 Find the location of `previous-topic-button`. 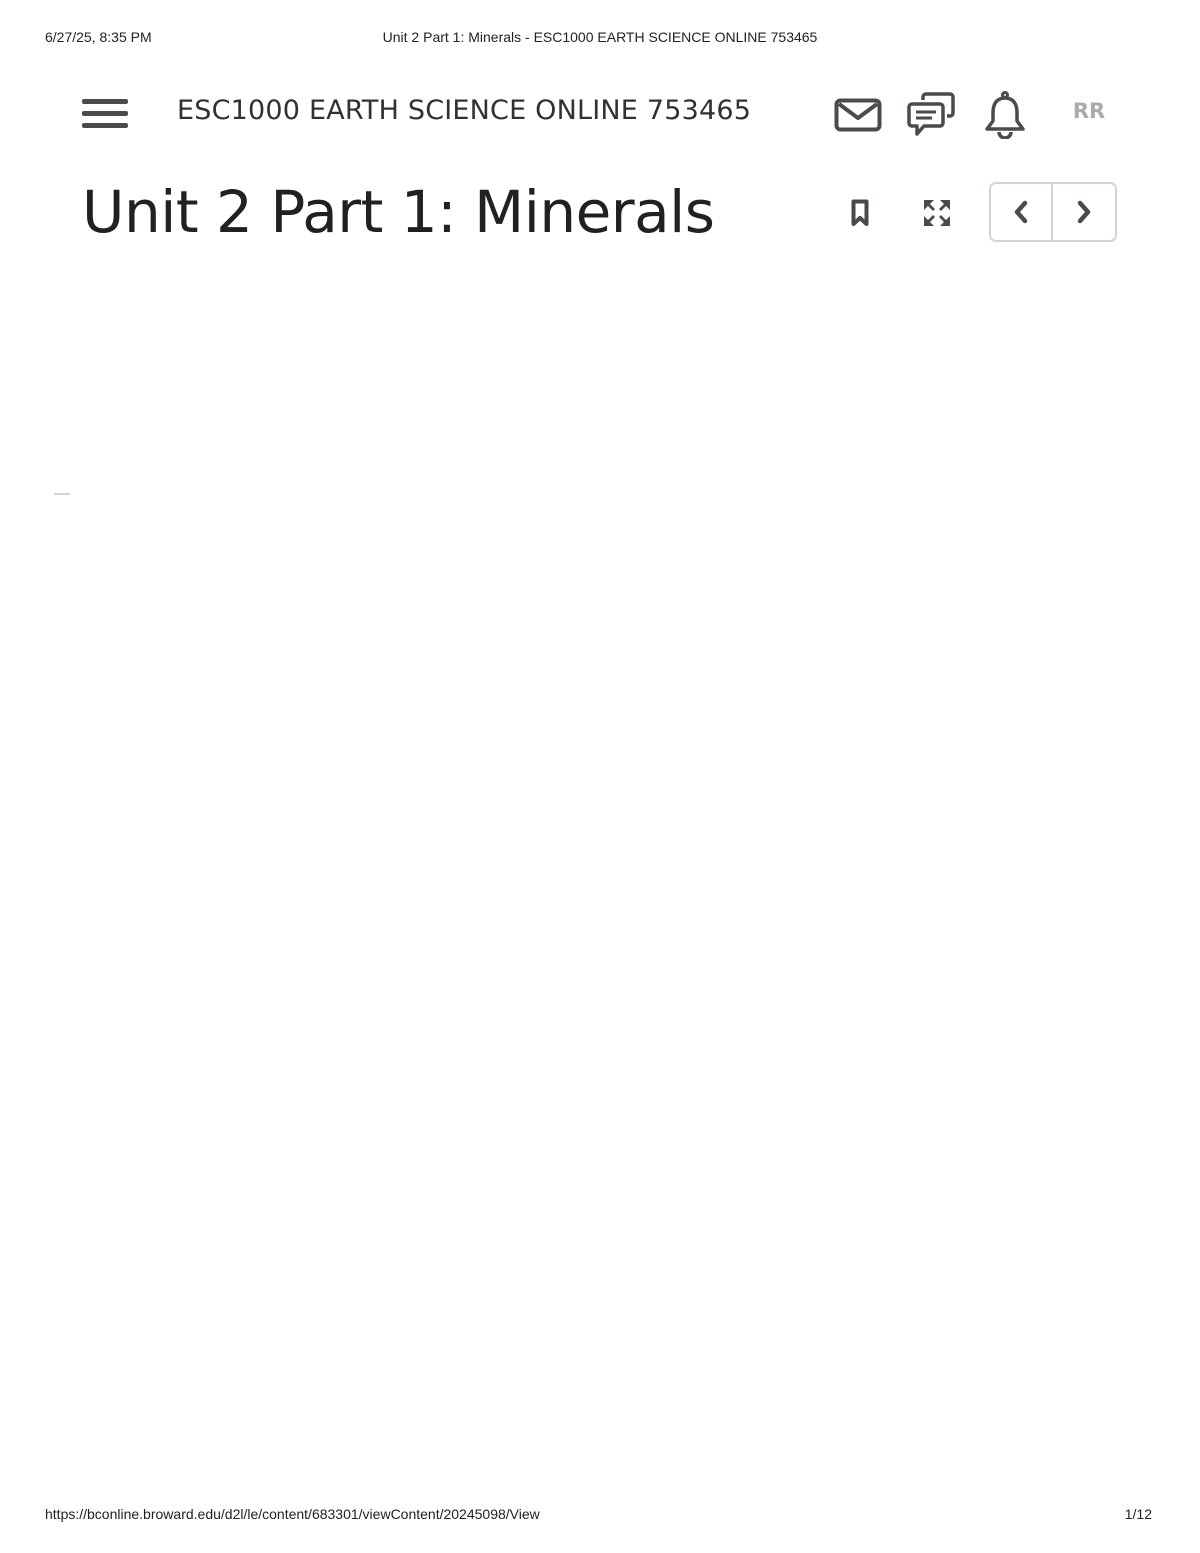

previous-topic-button is located at coordinates (1022, 212).